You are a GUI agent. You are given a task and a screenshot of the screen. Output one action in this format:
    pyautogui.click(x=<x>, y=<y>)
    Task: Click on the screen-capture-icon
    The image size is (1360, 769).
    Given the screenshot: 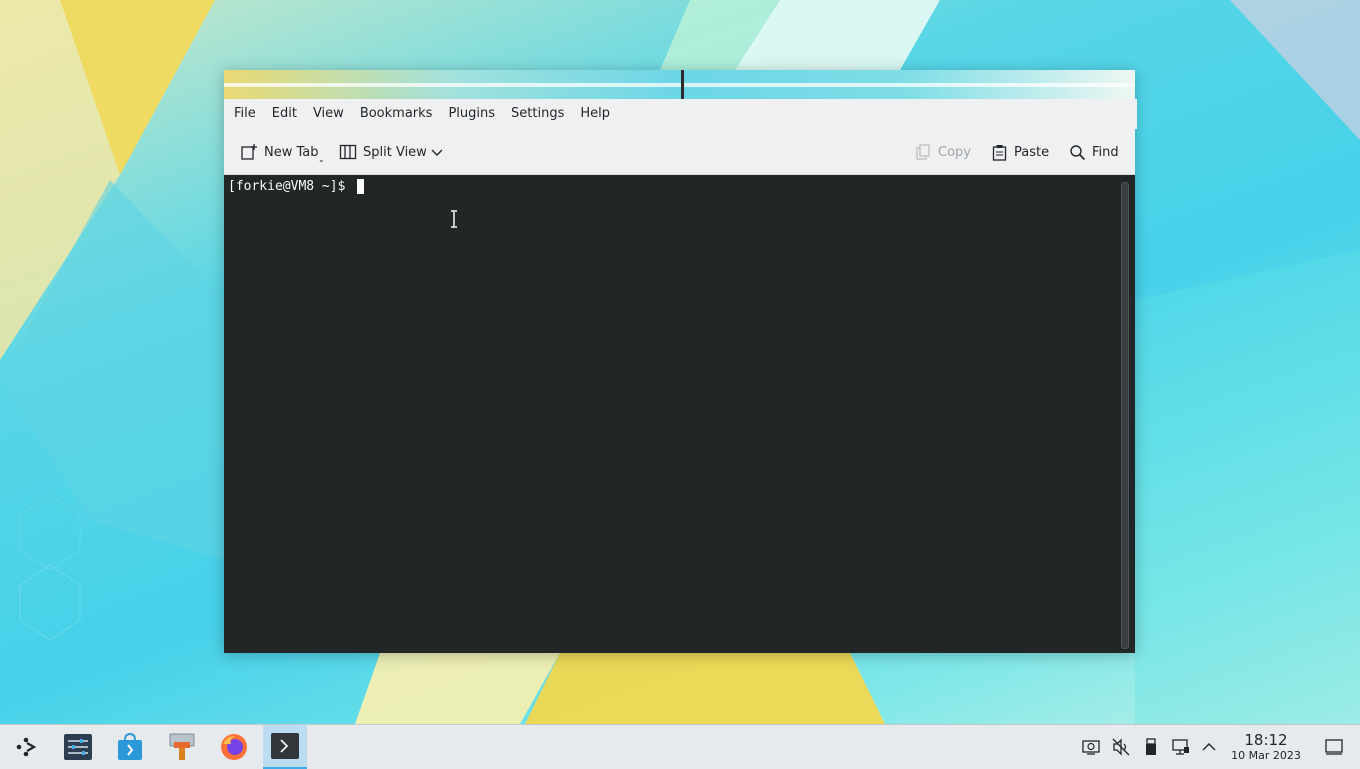 What is the action you would take?
    pyautogui.click(x=1091, y=747)
    